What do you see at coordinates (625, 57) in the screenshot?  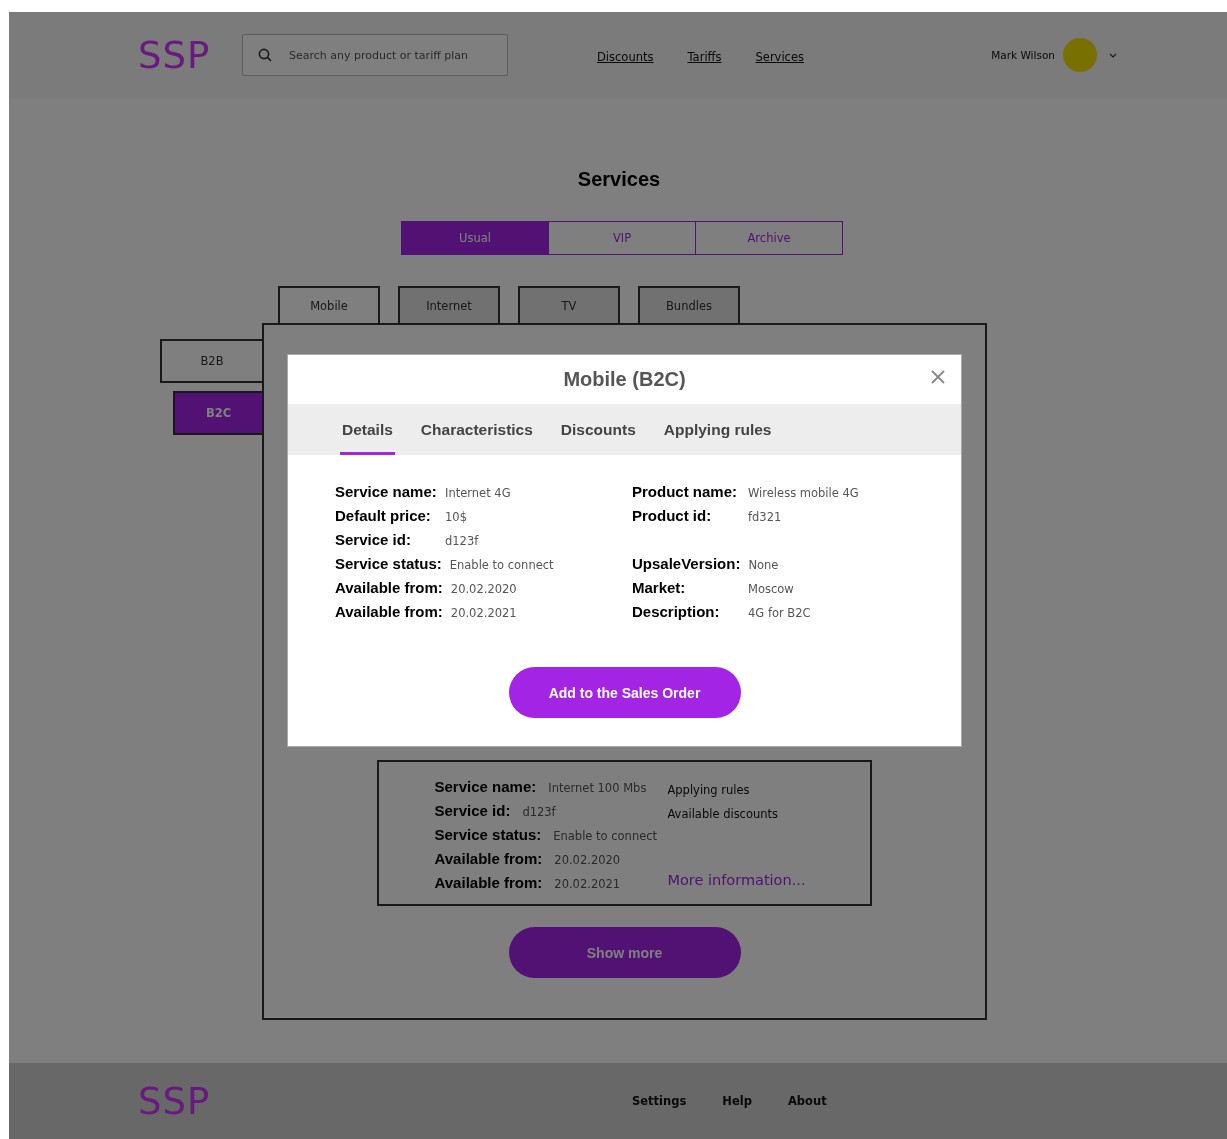 I see `nav-link: Discounts` at bounding box center [625, 57].